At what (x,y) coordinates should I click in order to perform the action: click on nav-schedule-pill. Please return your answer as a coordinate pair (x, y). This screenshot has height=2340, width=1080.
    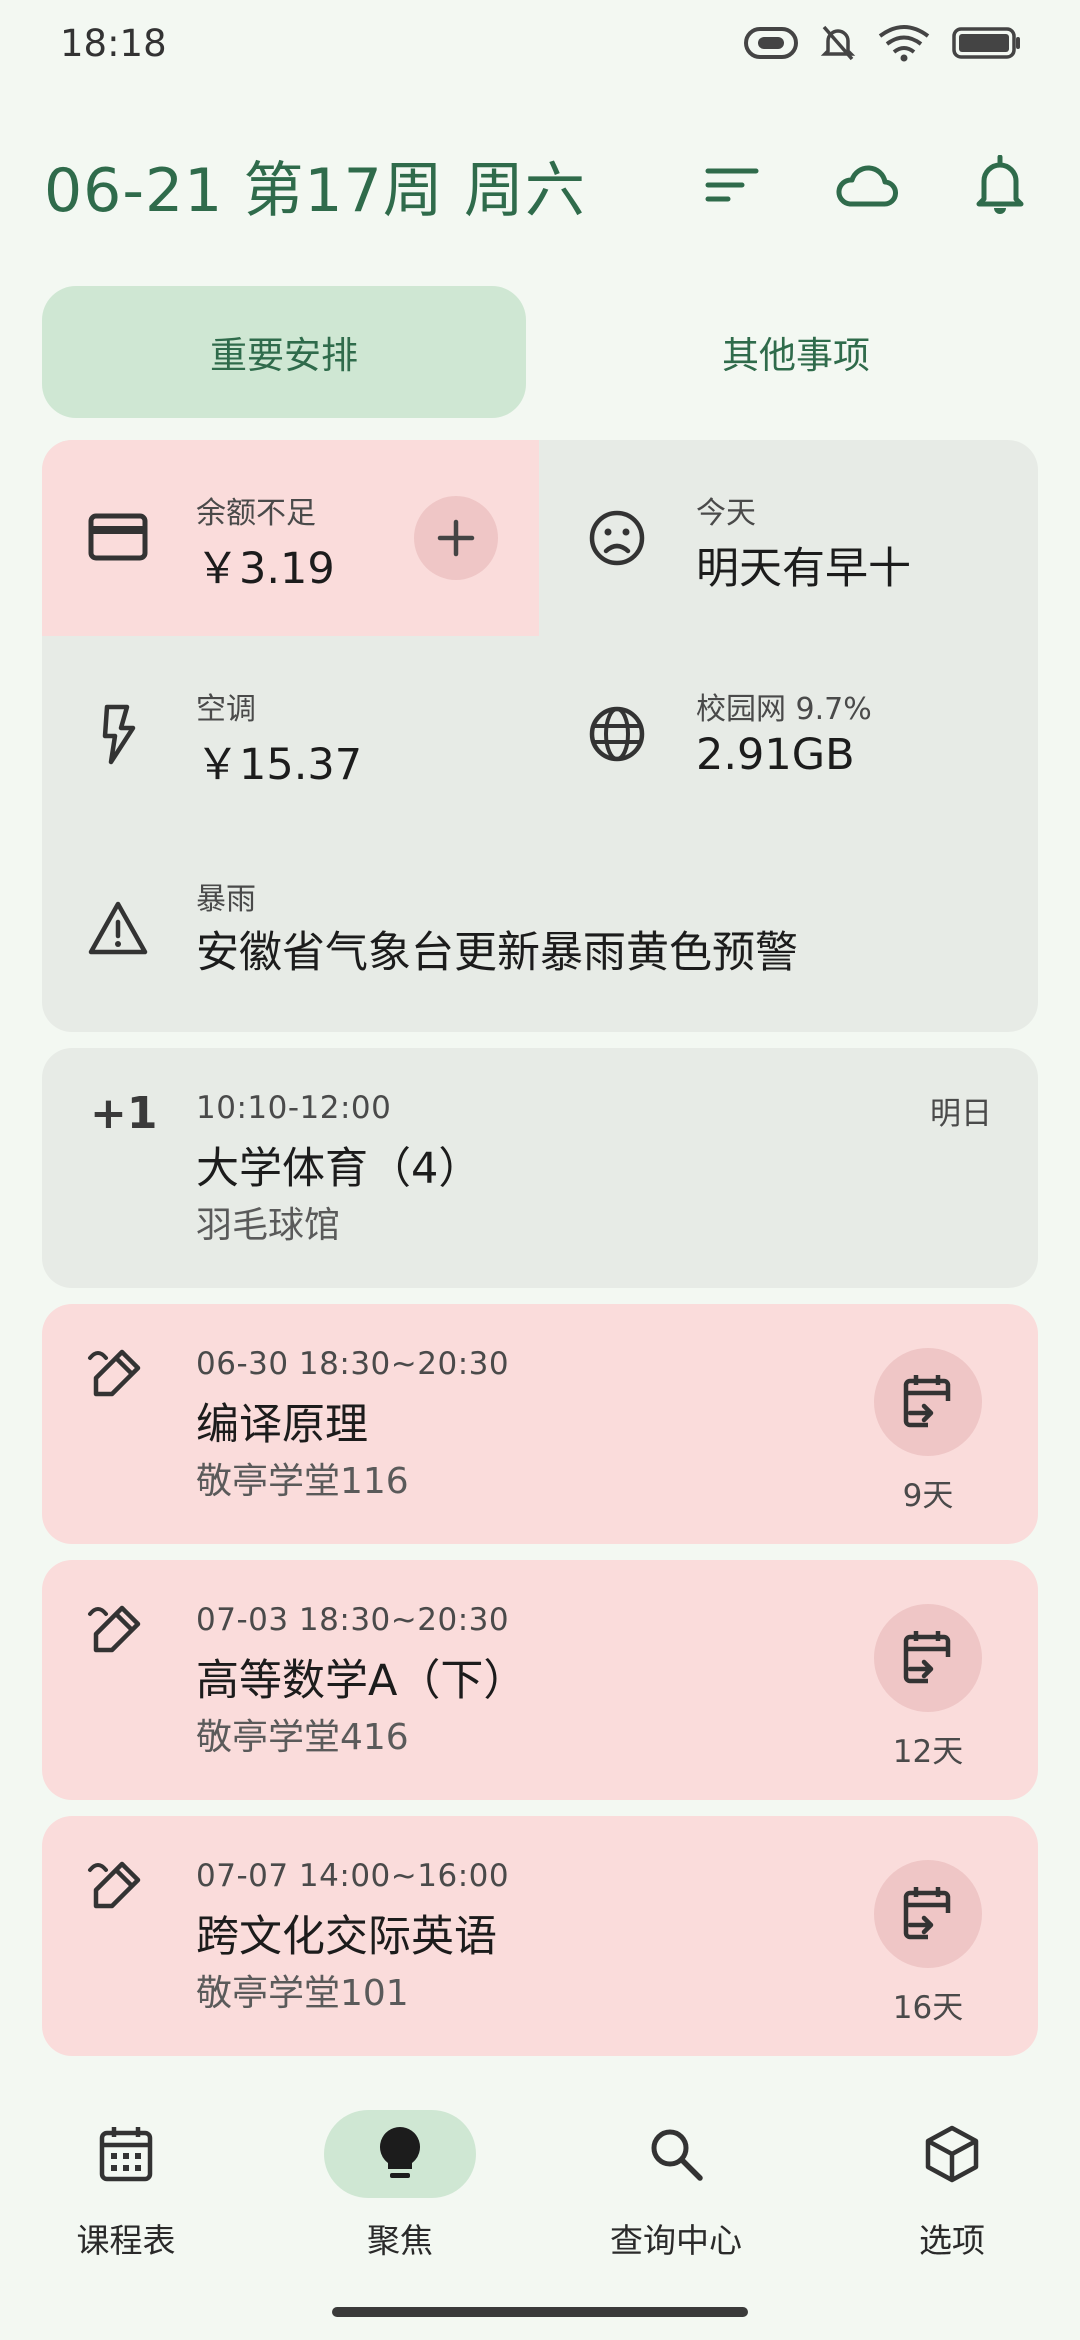
    Looking at the image, I should click on (126, 2154).